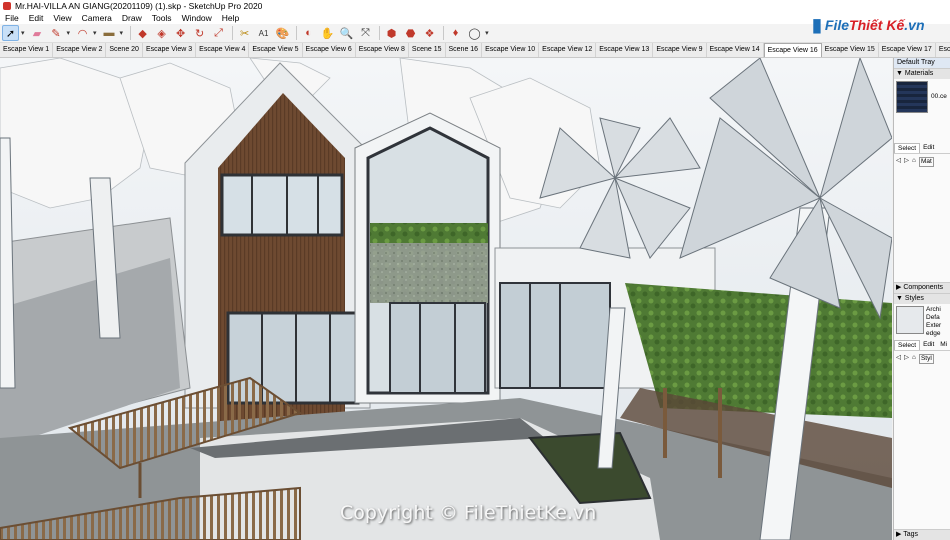 The height and width of the screenshot is (540, 950). I want to click on scene-tab: Escape View 9, so click(680, 50).